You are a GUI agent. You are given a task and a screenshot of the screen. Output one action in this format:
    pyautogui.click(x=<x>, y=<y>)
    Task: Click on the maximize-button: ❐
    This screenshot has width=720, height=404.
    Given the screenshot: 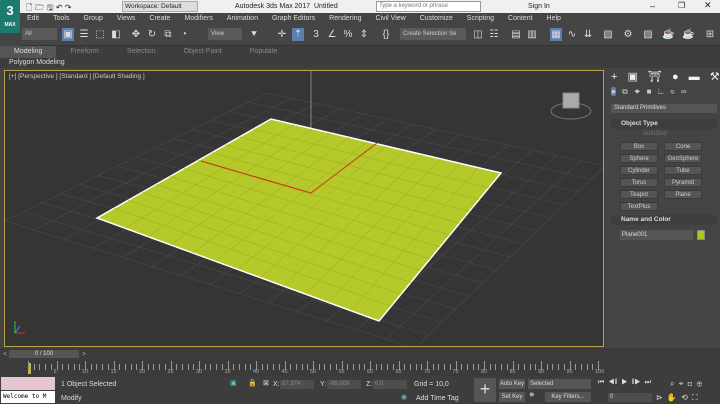 What is the action you would take?
    pyautogui.click(x=681, y=5)
    